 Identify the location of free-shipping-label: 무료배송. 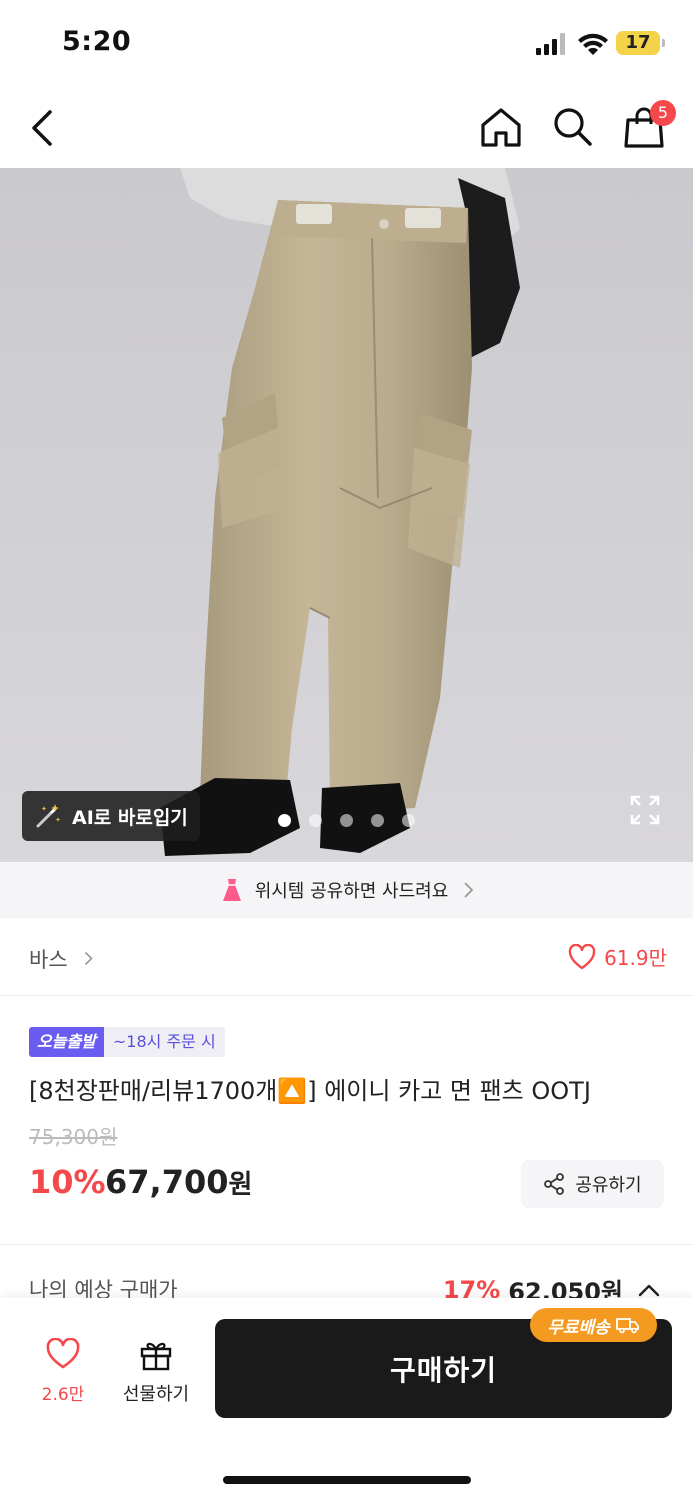
(578, 1327).